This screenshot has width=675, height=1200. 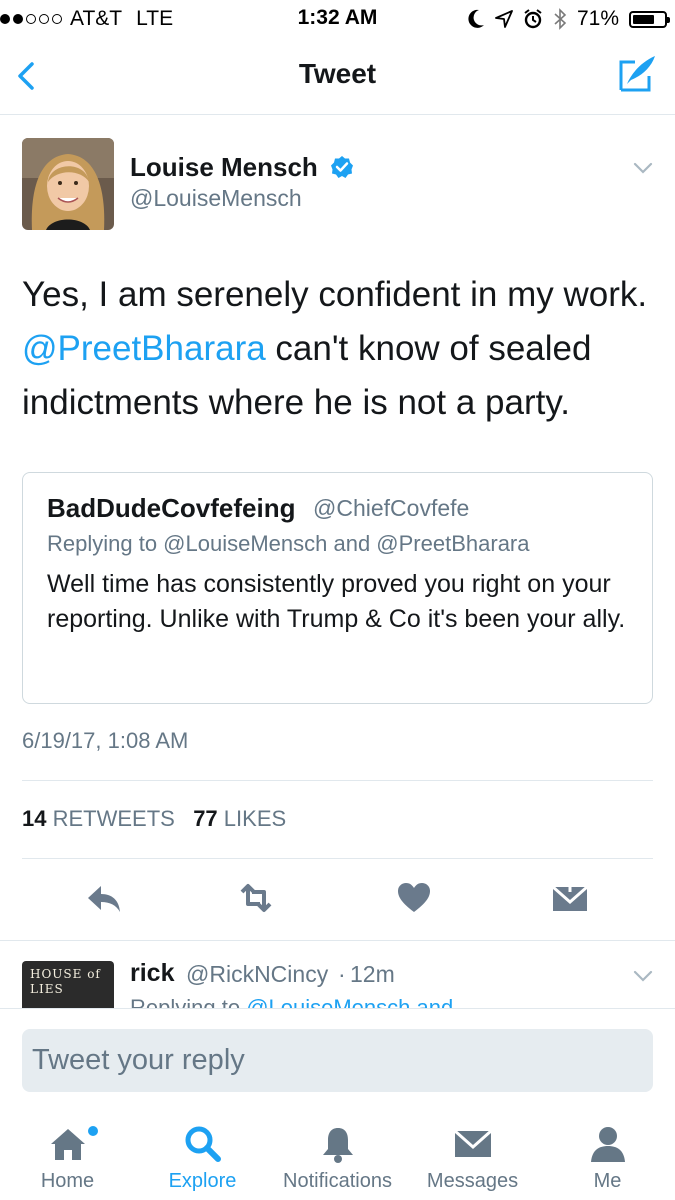 I want to click on author-photo, so click(x=68, y=184).